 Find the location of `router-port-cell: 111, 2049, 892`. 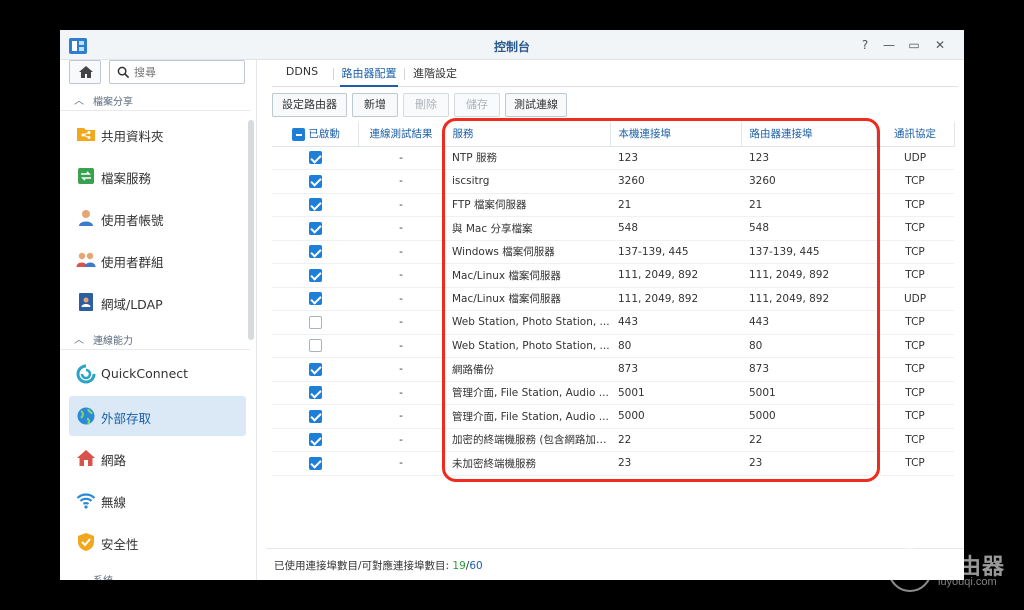

router-port-cell: 111, 2049, 892 is located at coordinates (808, 299).